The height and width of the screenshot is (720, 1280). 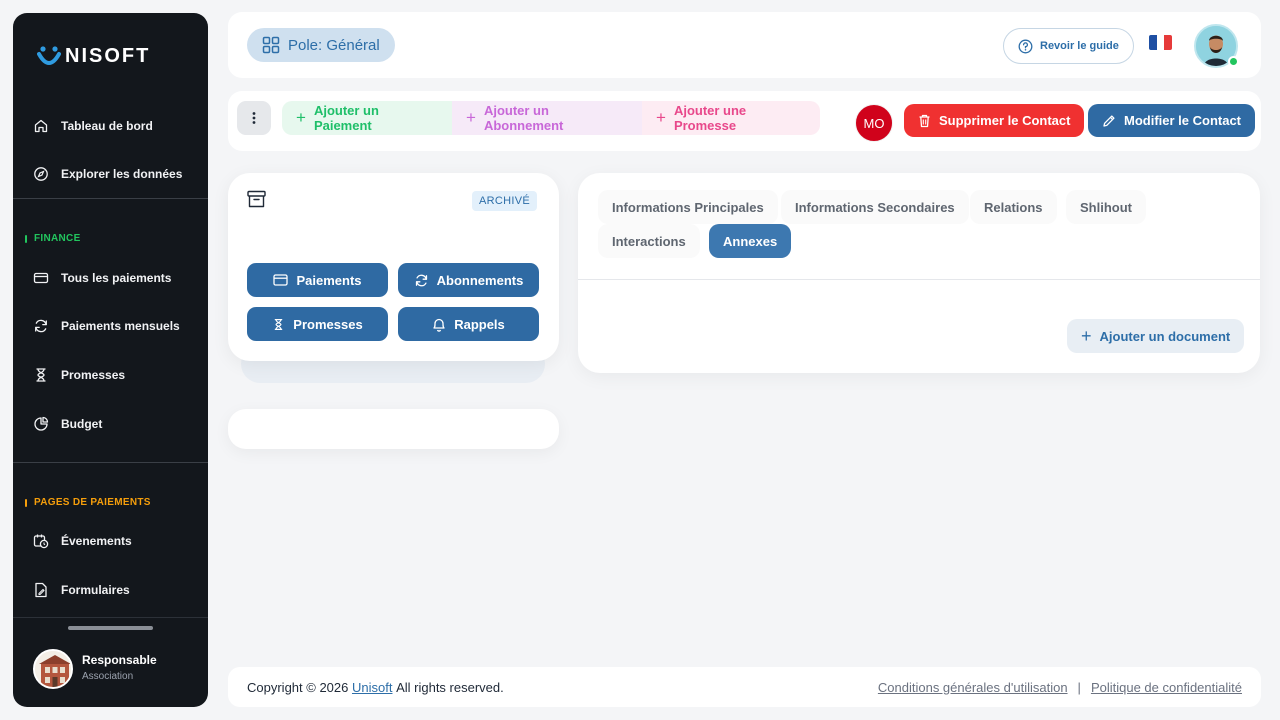 What do you see at coordinates (108, 676) in the screenshot?
I see `user-role: Association` at bounding box center [108, 676].